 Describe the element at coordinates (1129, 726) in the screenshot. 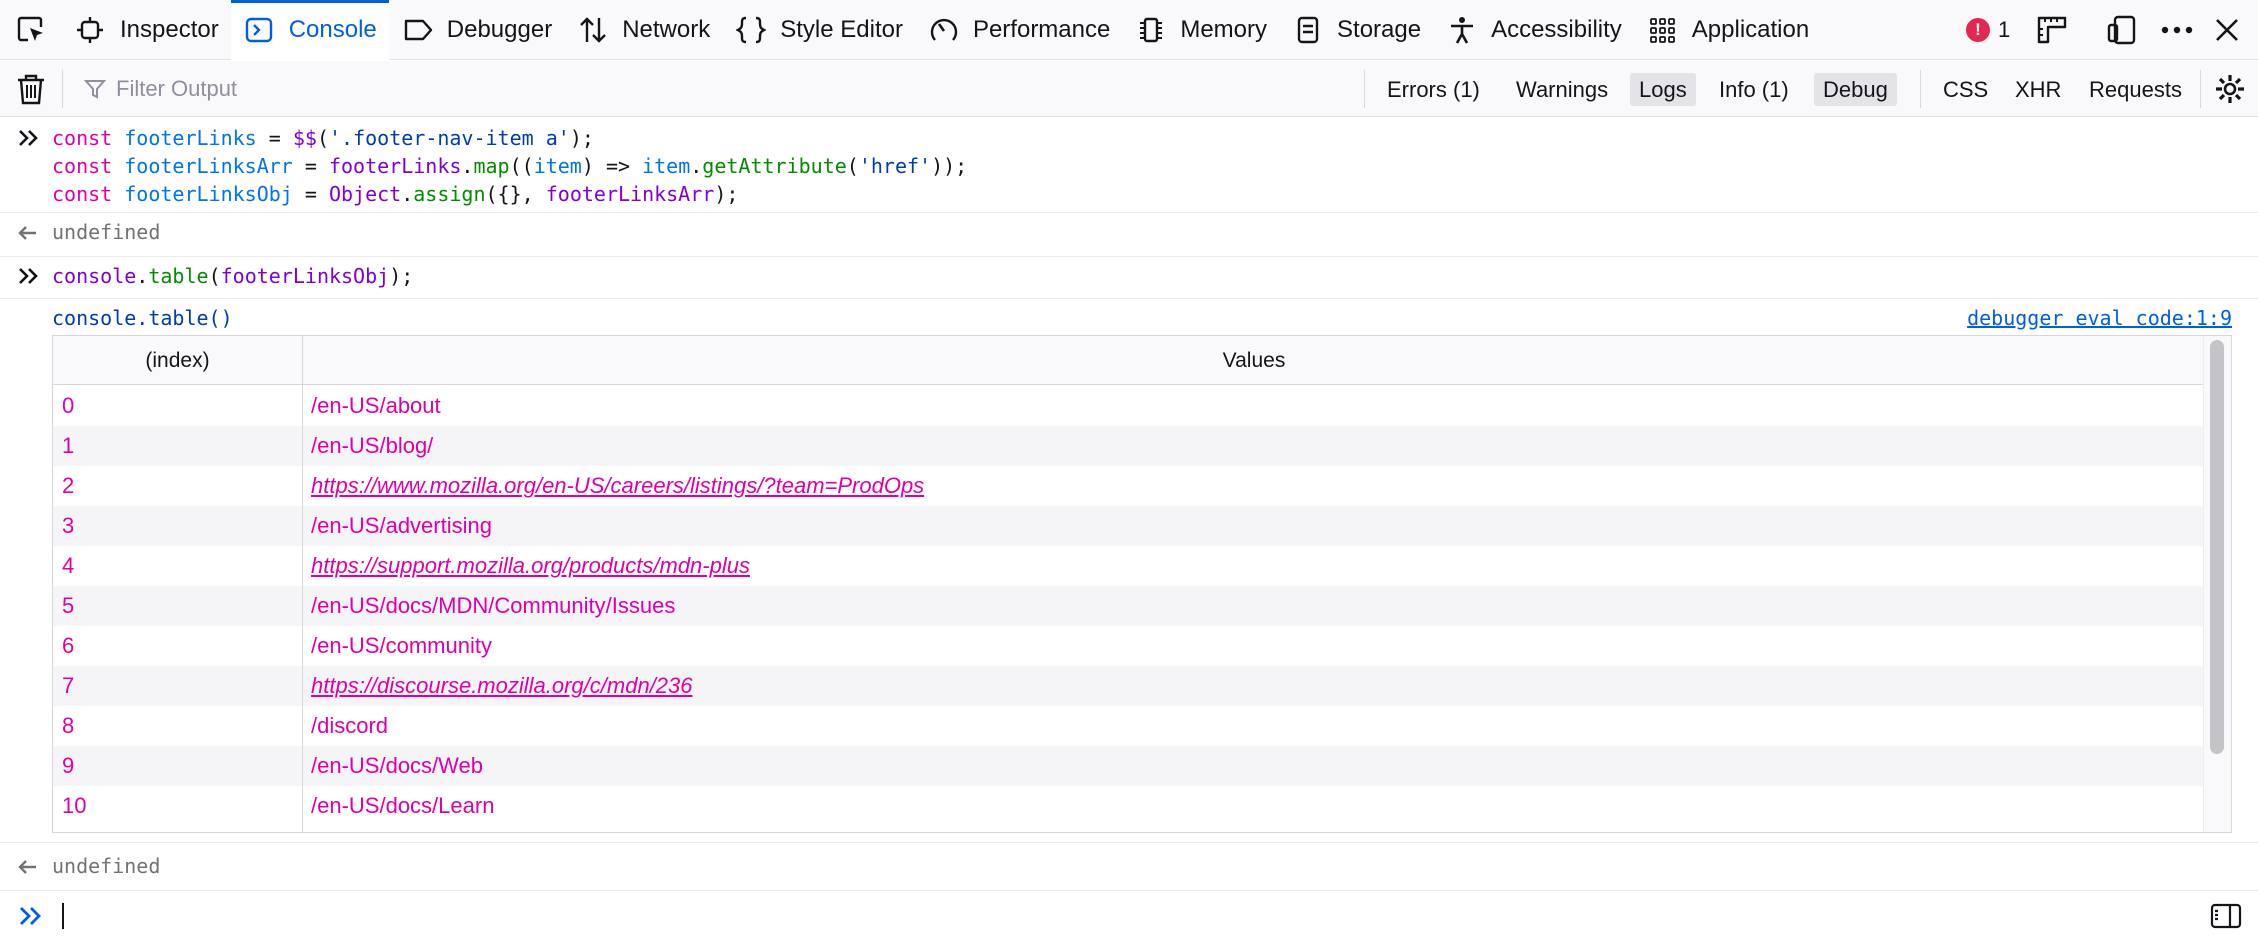

I see `table-row: 8/discord` at that location.